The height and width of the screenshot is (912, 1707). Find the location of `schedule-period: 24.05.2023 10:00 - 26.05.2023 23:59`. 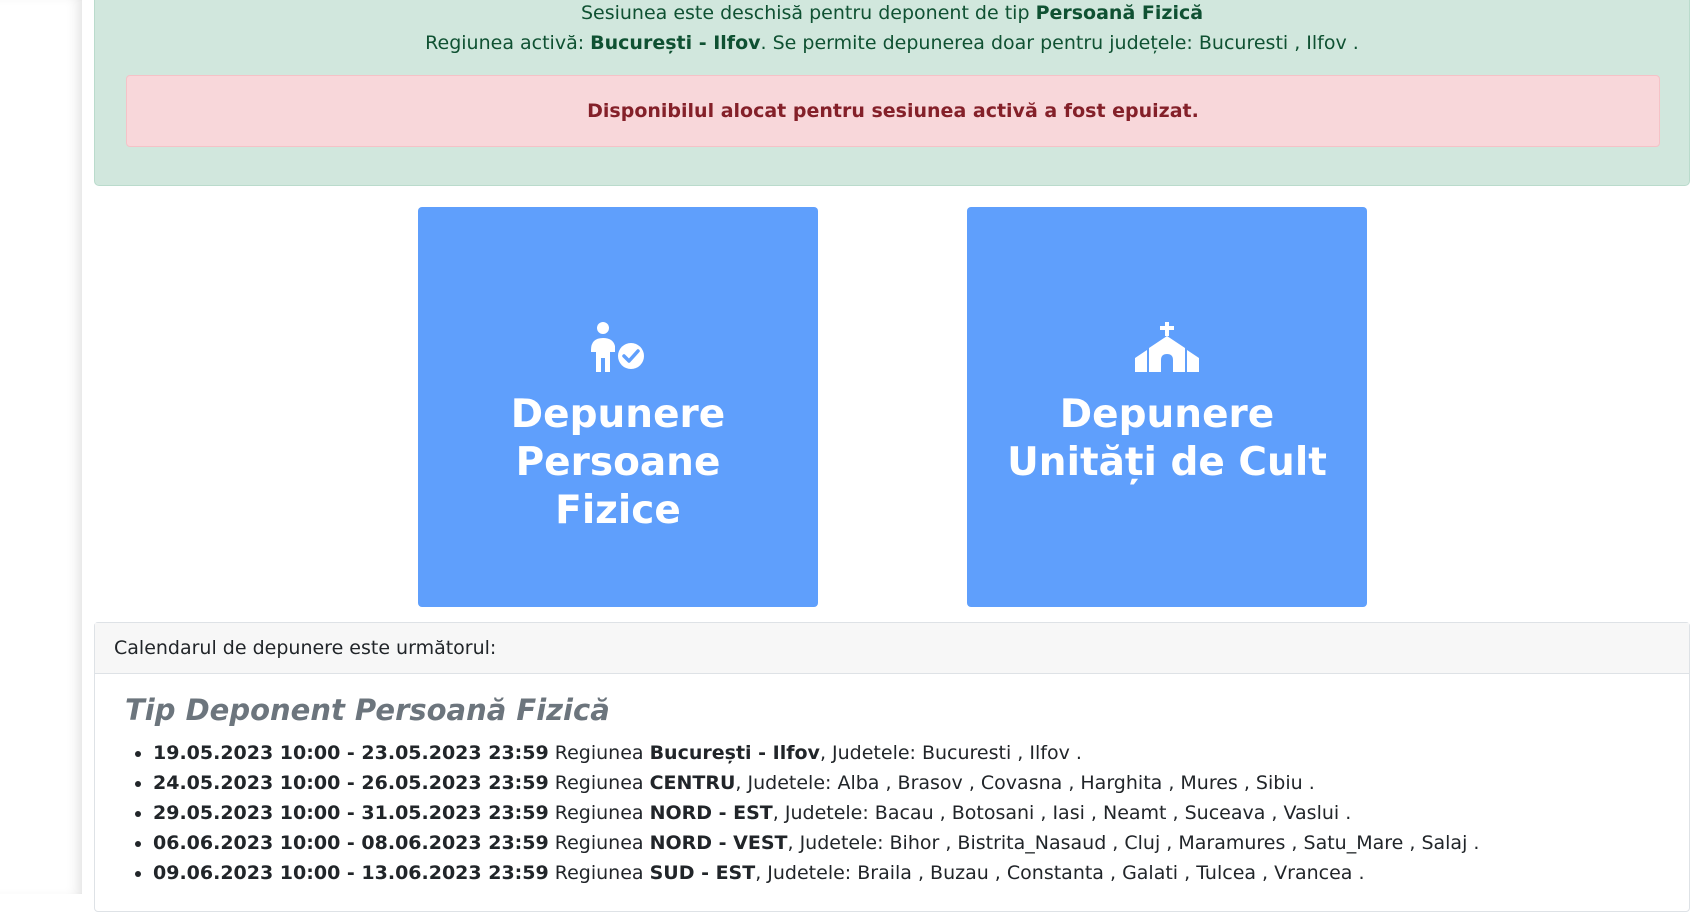

schedule-period: 24.05.2023 10:00 - 26.05.2023 23:59 is located at coordinates (351, 783).